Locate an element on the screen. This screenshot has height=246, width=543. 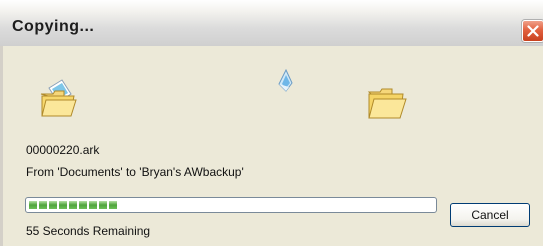
source-folder-icon is located at coordinates (58, 98).